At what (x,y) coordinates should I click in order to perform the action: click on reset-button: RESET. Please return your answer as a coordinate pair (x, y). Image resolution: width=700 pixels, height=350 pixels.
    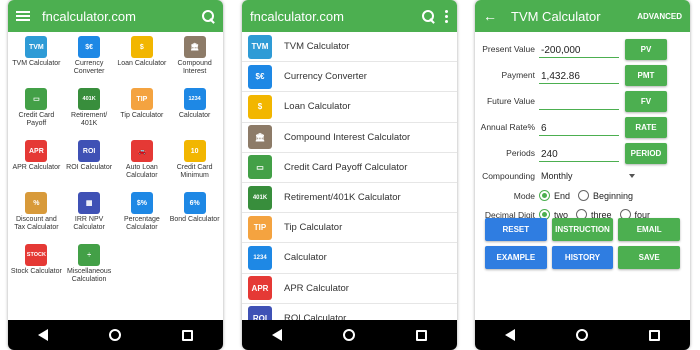
    Looking at the image, I should click on (516, 229).